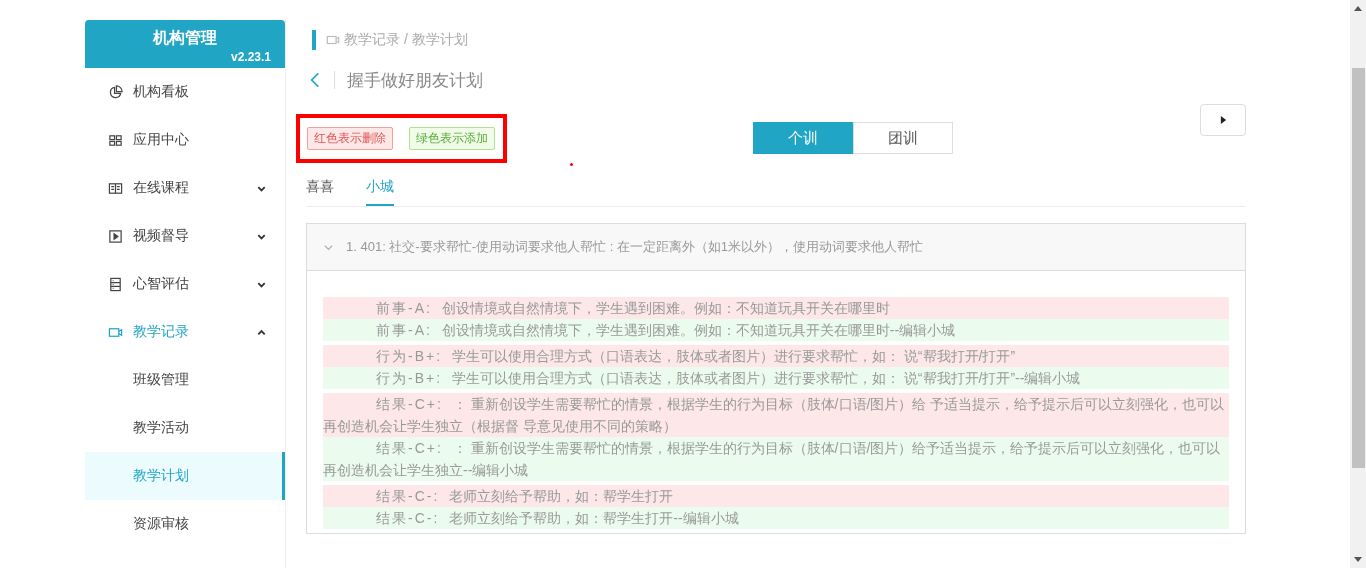  What do you see at coordinates (1358, 268) in the screenshot?
I see `scrollbar-thumb` at bounding box center [1358, 268].